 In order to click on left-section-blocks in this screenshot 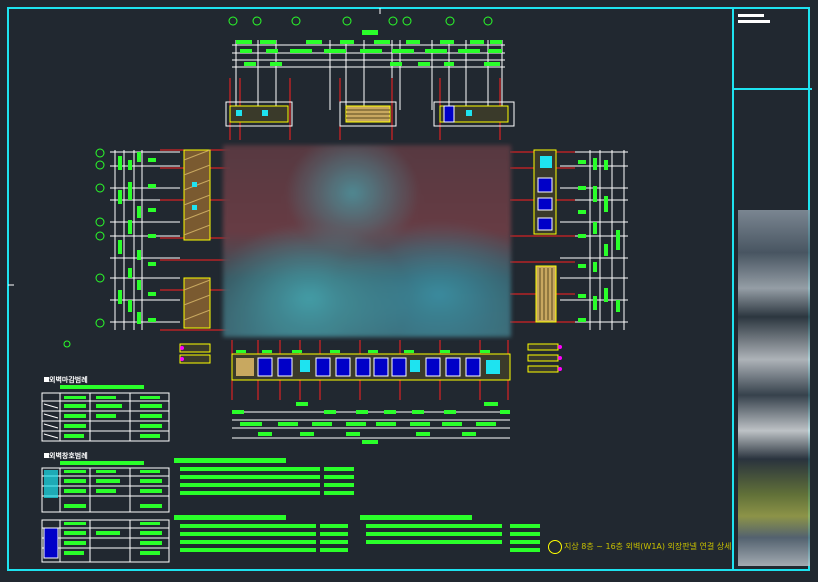, I will do `click(197, 239)`.